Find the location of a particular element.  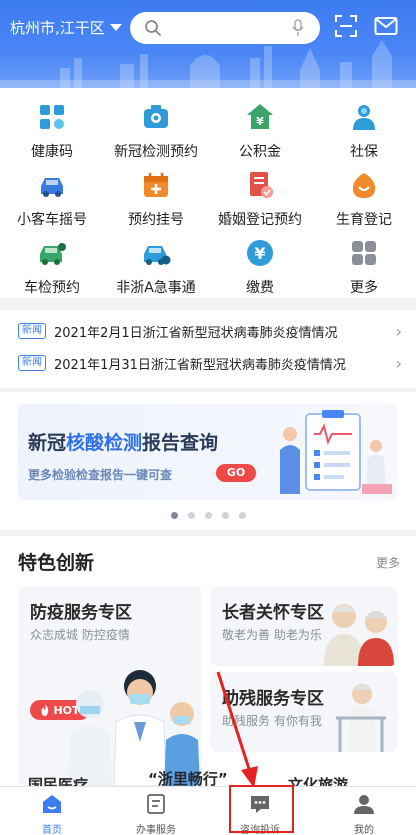

tab-services: 办事服务 is located at coordinates (156, 811).